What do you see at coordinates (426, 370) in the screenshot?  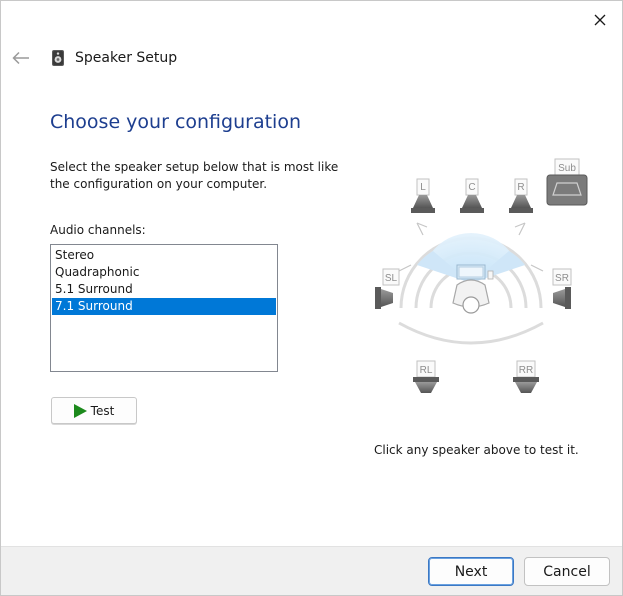 I see `speaker-label-rear-left: RL` at bounding box center [426, 370].